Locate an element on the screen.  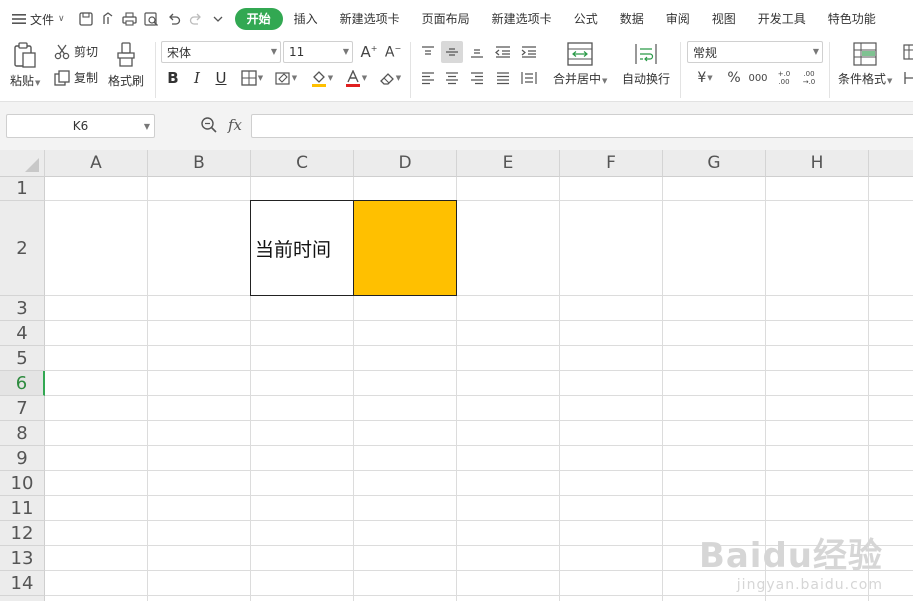
divider is located at coordinates (680, 70).